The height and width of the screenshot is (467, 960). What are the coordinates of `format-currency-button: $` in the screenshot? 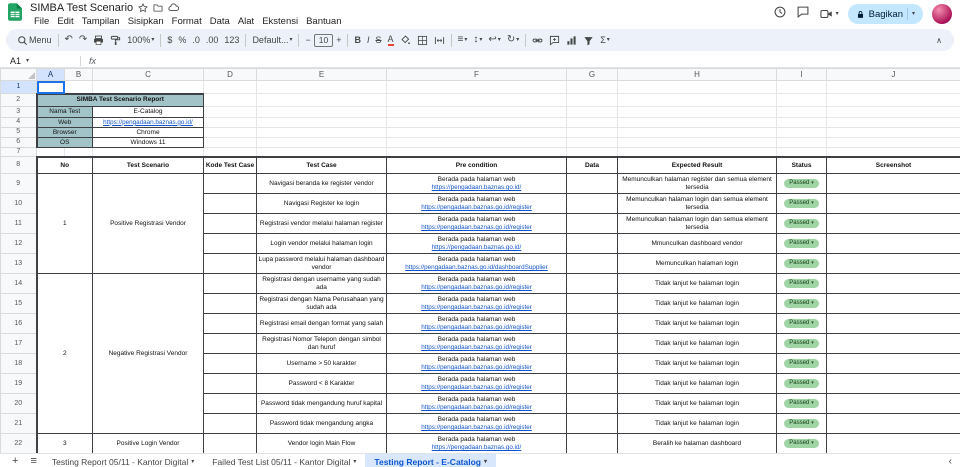 It's located at (169, 40).